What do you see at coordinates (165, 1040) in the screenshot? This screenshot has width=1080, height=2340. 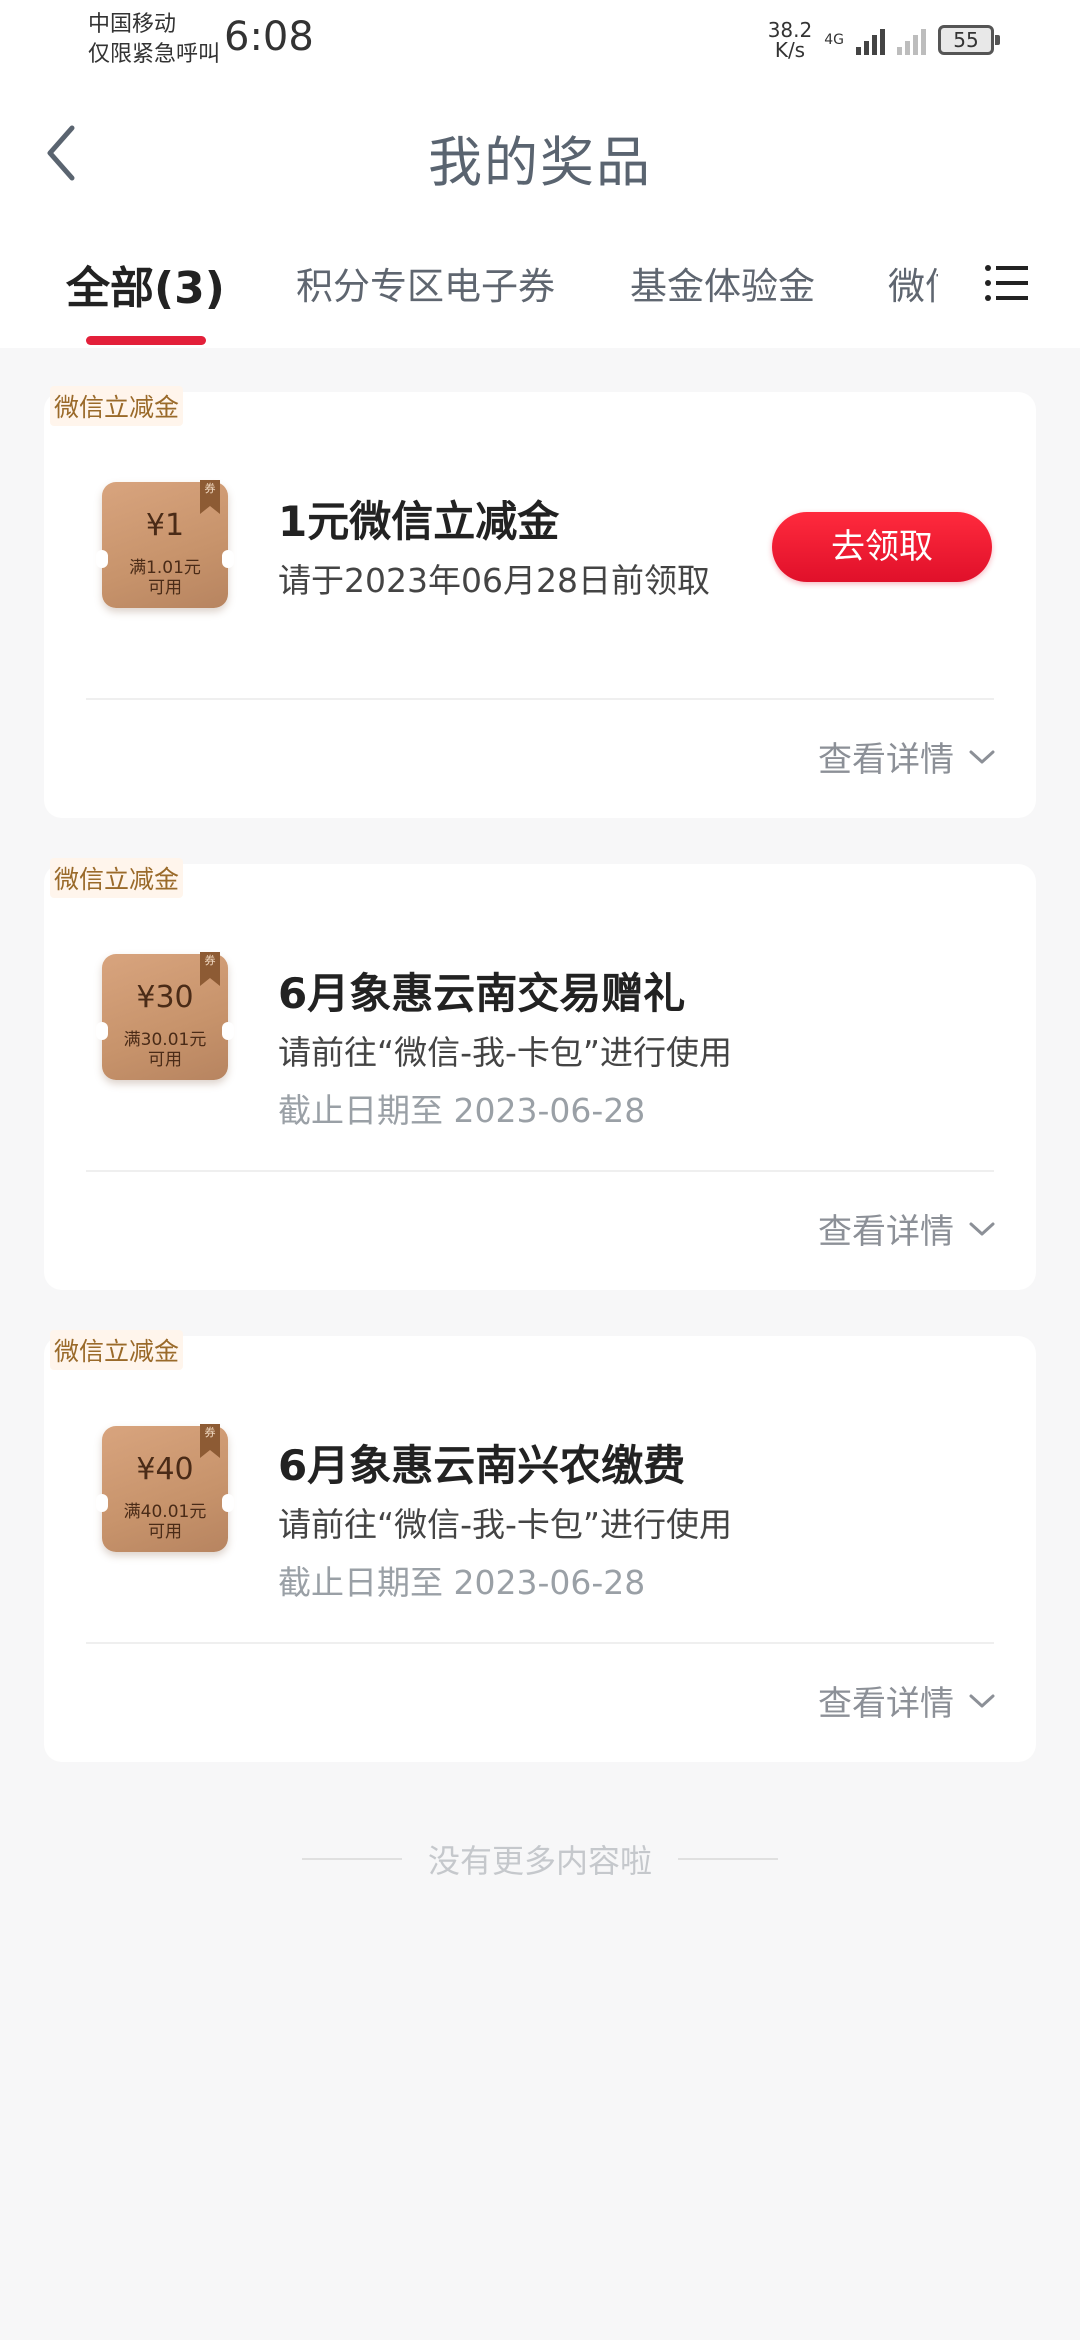 I see `coupon-condition-line1: 满30.01元` at bounding box center [165, 1040].